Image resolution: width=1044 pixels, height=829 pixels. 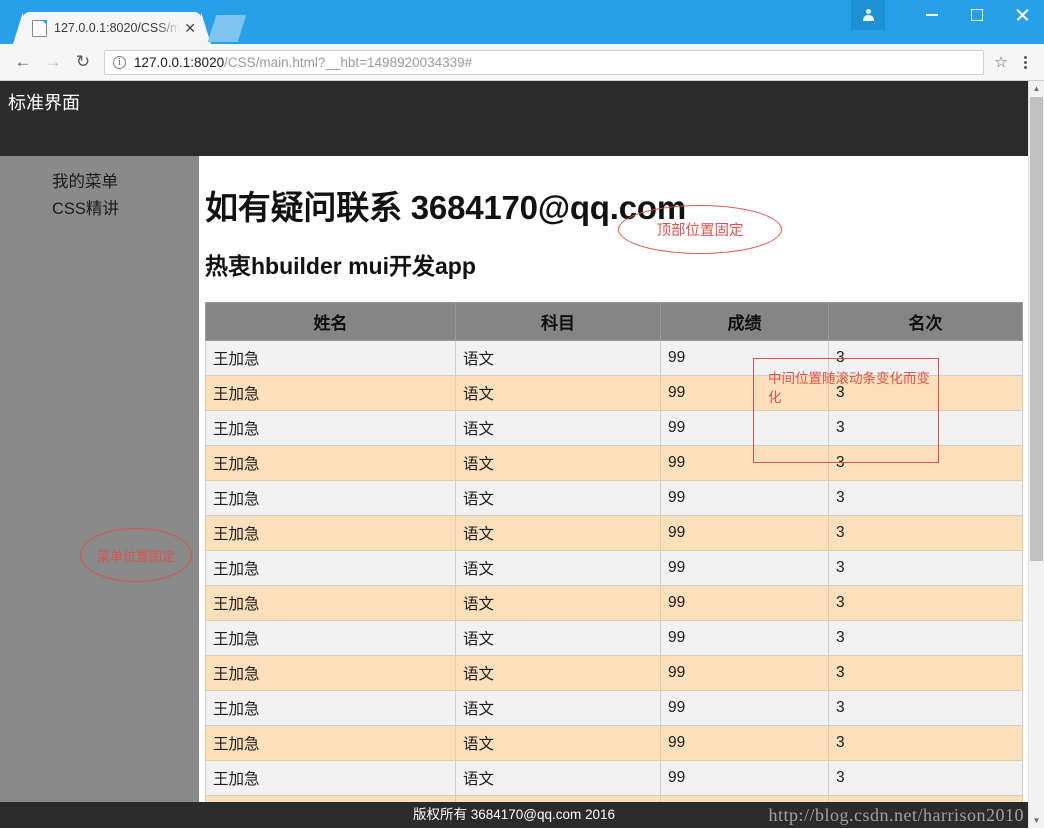 I want to click on url-path: /CSS/main.html?__hbt=1498920034339#, so click(x=348, y=62).